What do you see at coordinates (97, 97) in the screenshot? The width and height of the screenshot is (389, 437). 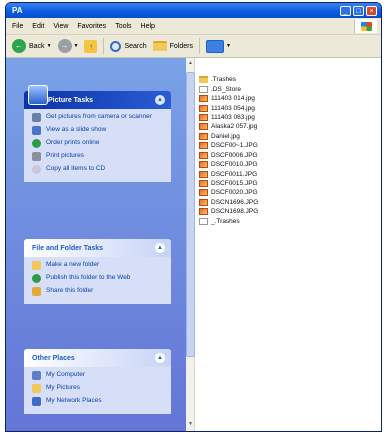 I see `picture-tasks-header: Picture Tasks ▲` at bounding box center [97, 97].